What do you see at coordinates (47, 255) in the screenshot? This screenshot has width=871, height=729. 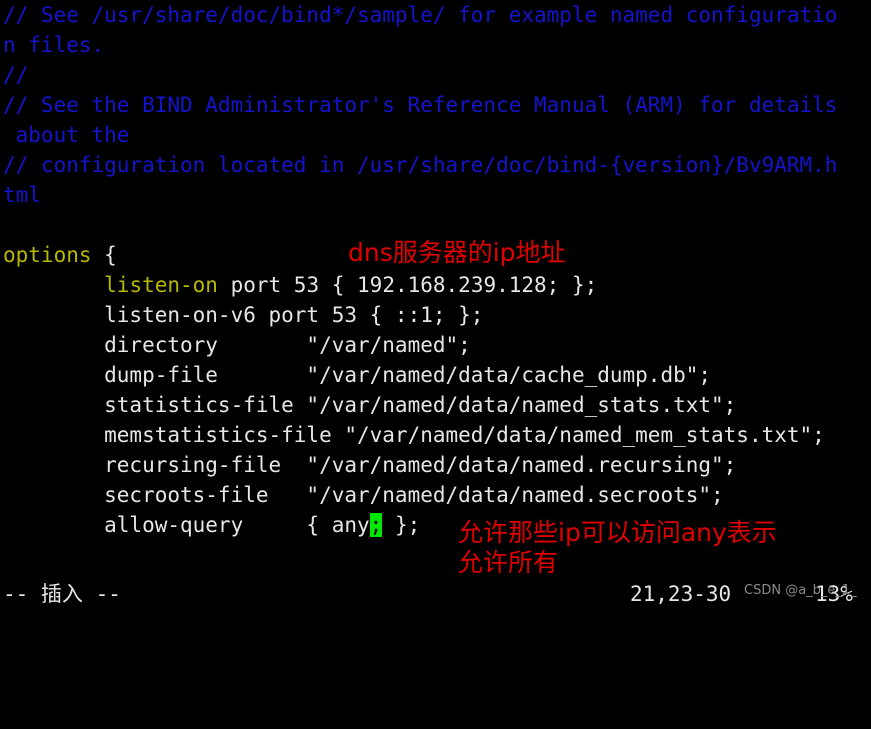 I see `options-keyword: options` at bounding box center [47, 255].